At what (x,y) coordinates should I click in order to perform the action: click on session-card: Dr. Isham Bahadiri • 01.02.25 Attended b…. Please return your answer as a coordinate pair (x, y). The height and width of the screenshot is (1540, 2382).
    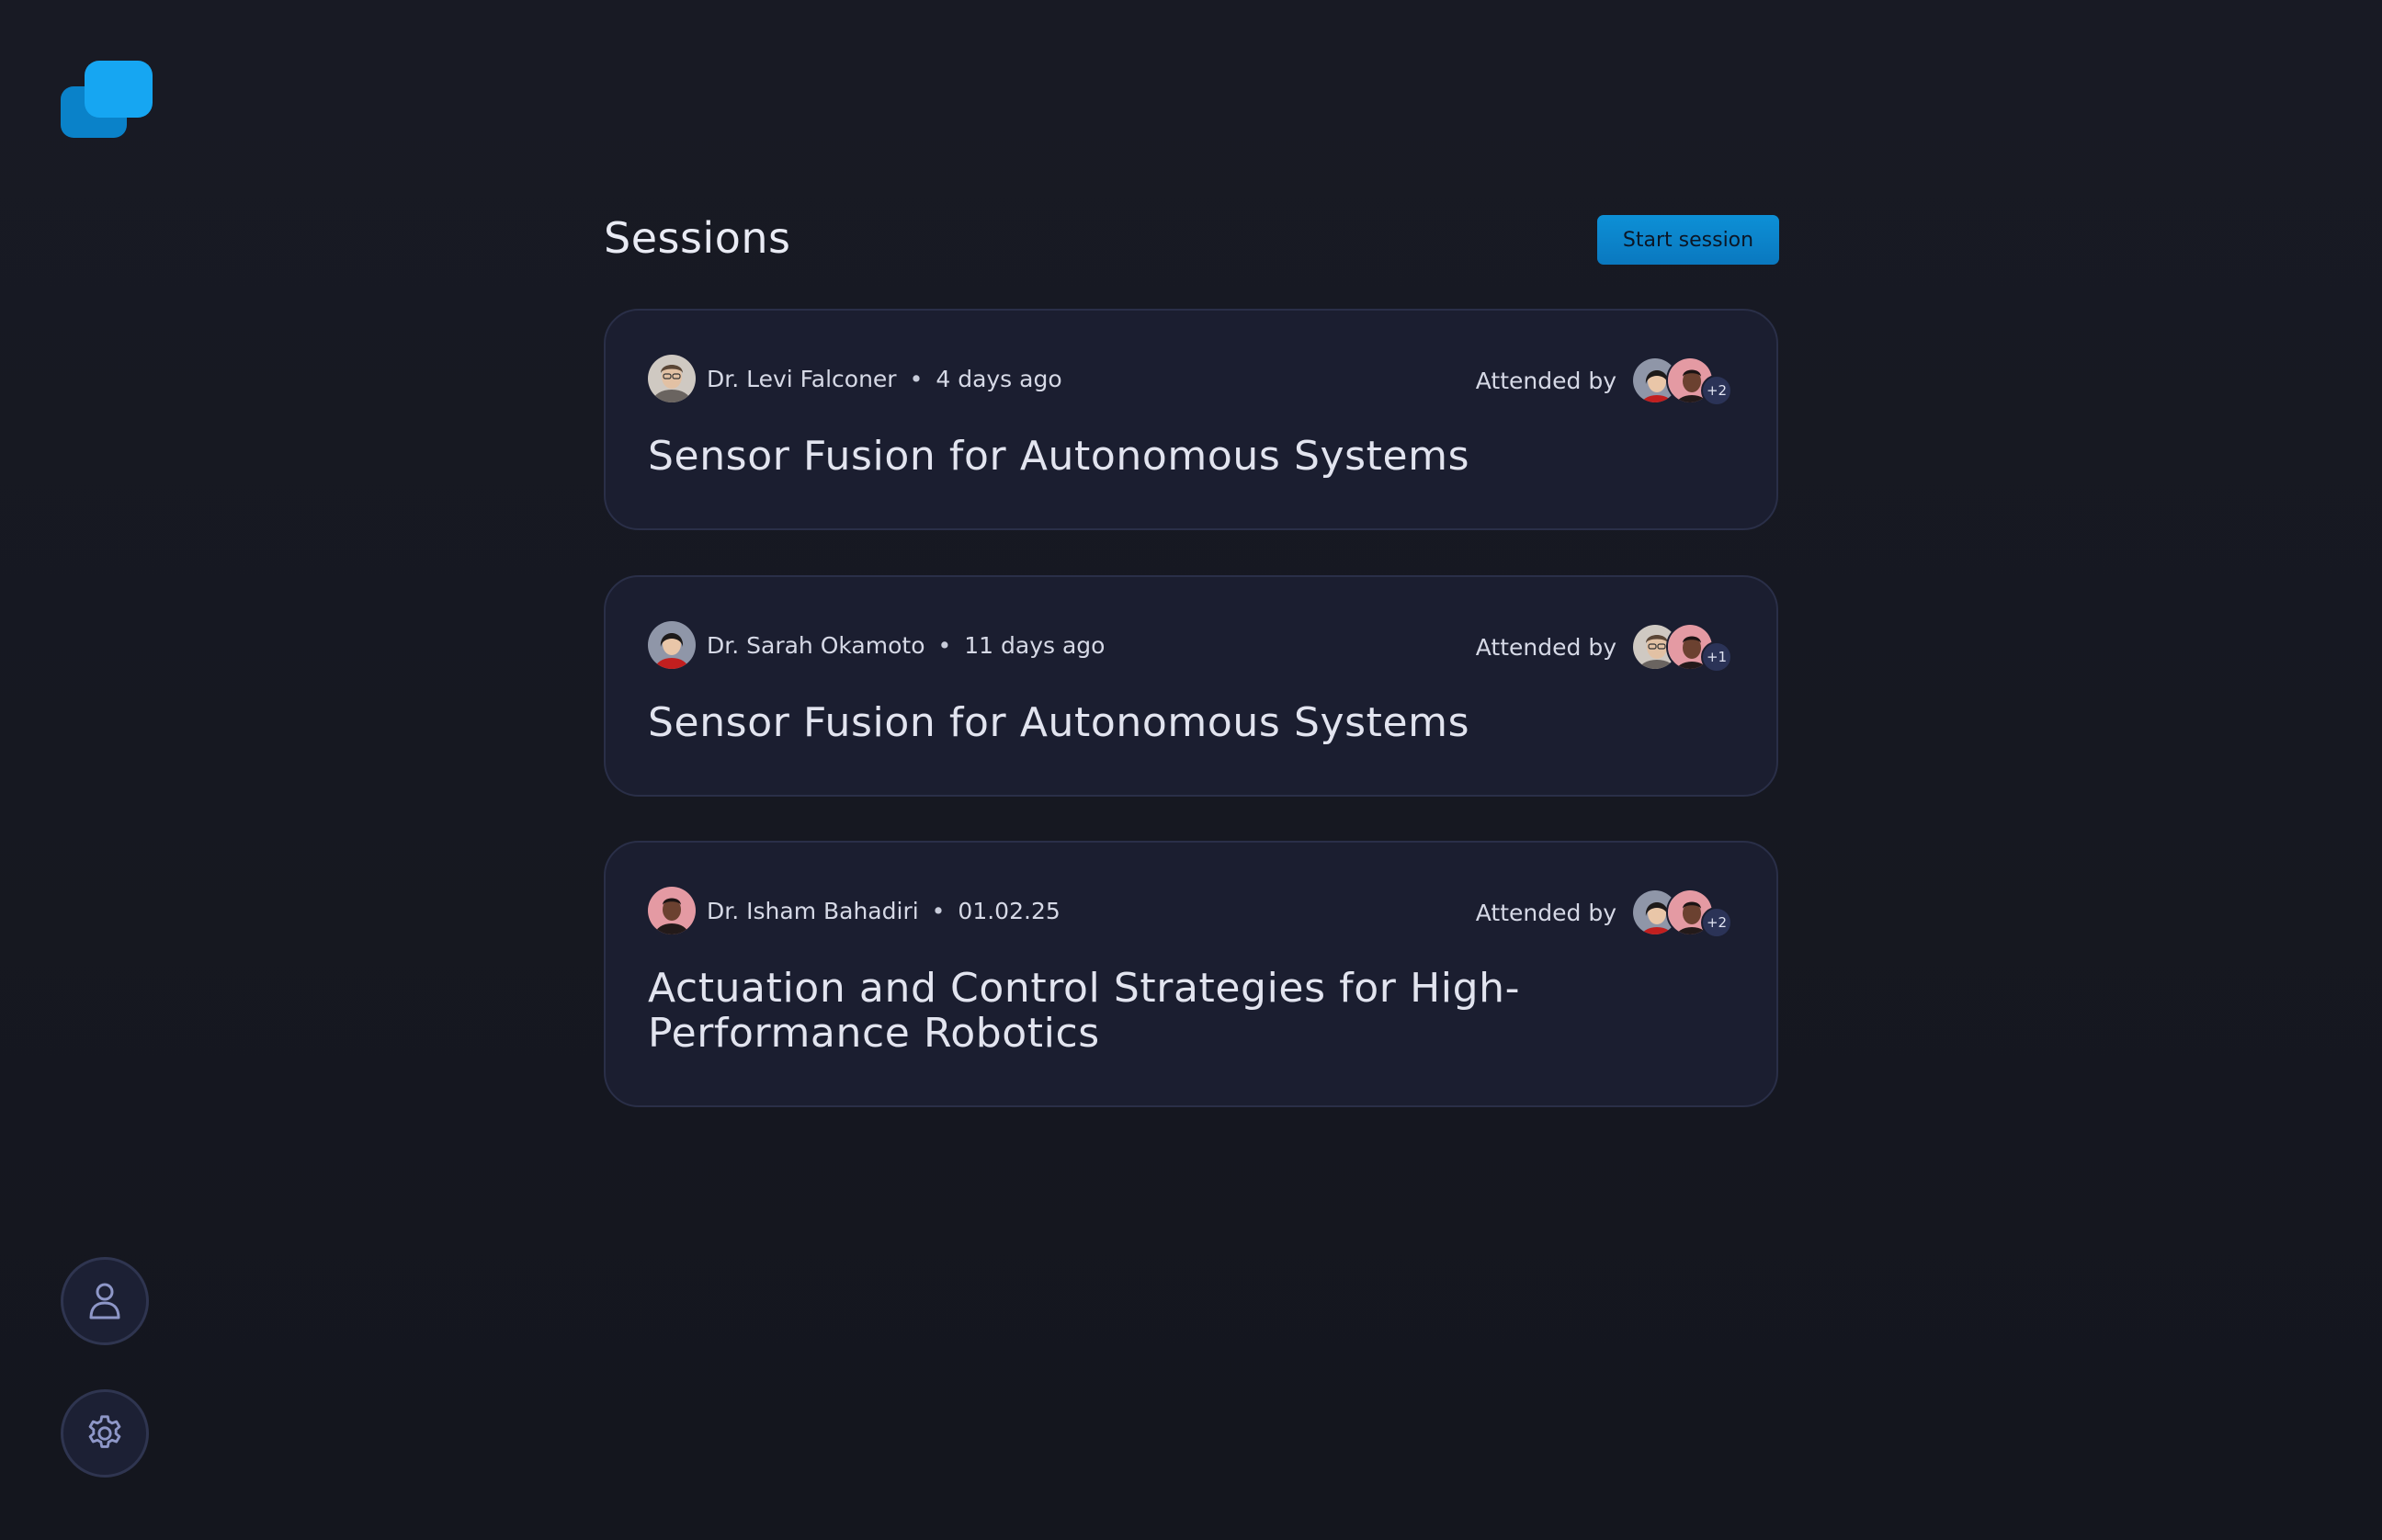
    Looking at the image, I should click on (1191, 974).